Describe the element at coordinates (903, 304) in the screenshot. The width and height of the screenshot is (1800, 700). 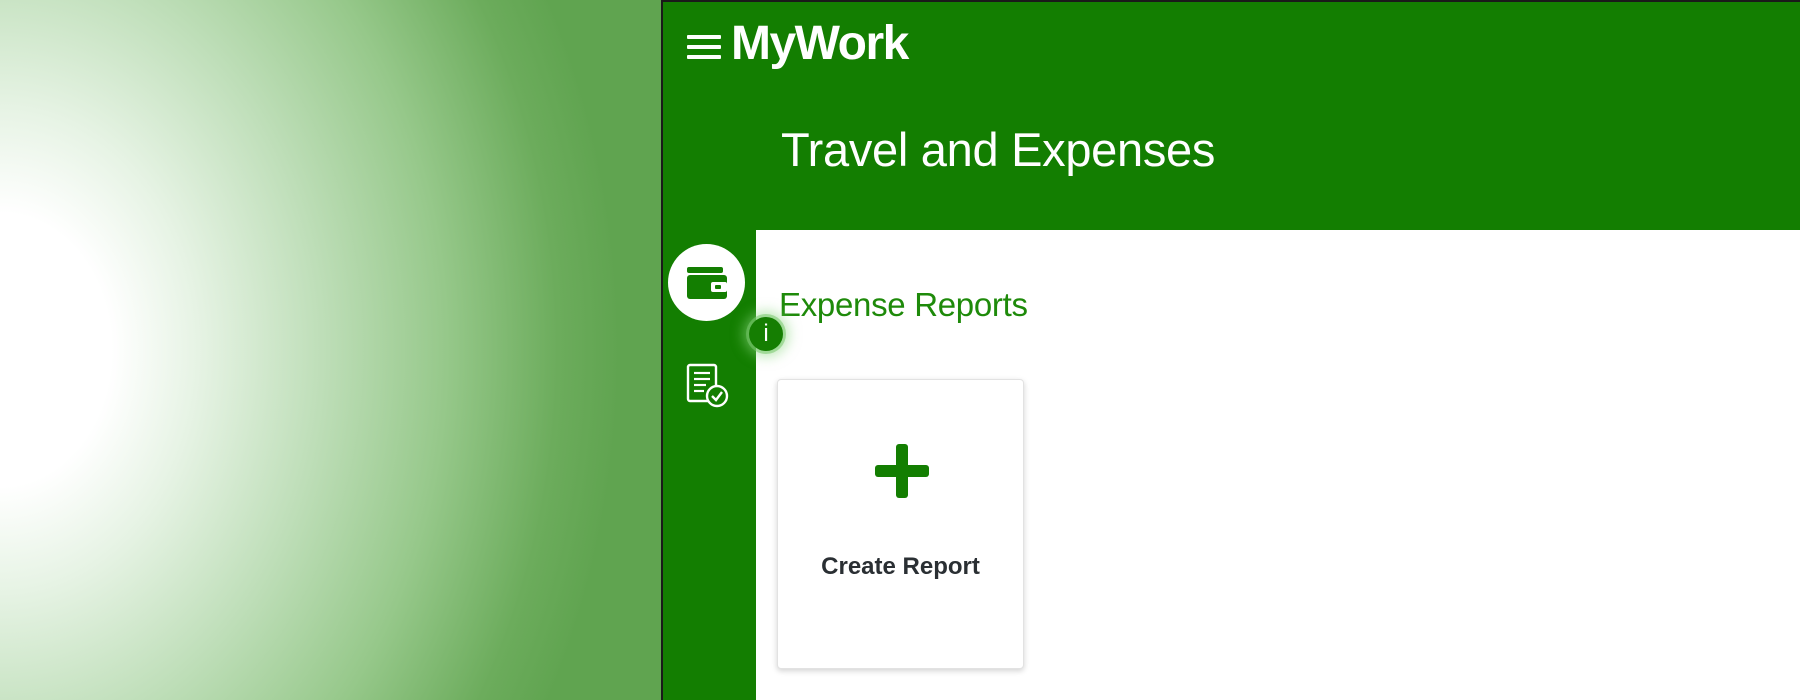
I see `section-title: Expense Reports` at that location.